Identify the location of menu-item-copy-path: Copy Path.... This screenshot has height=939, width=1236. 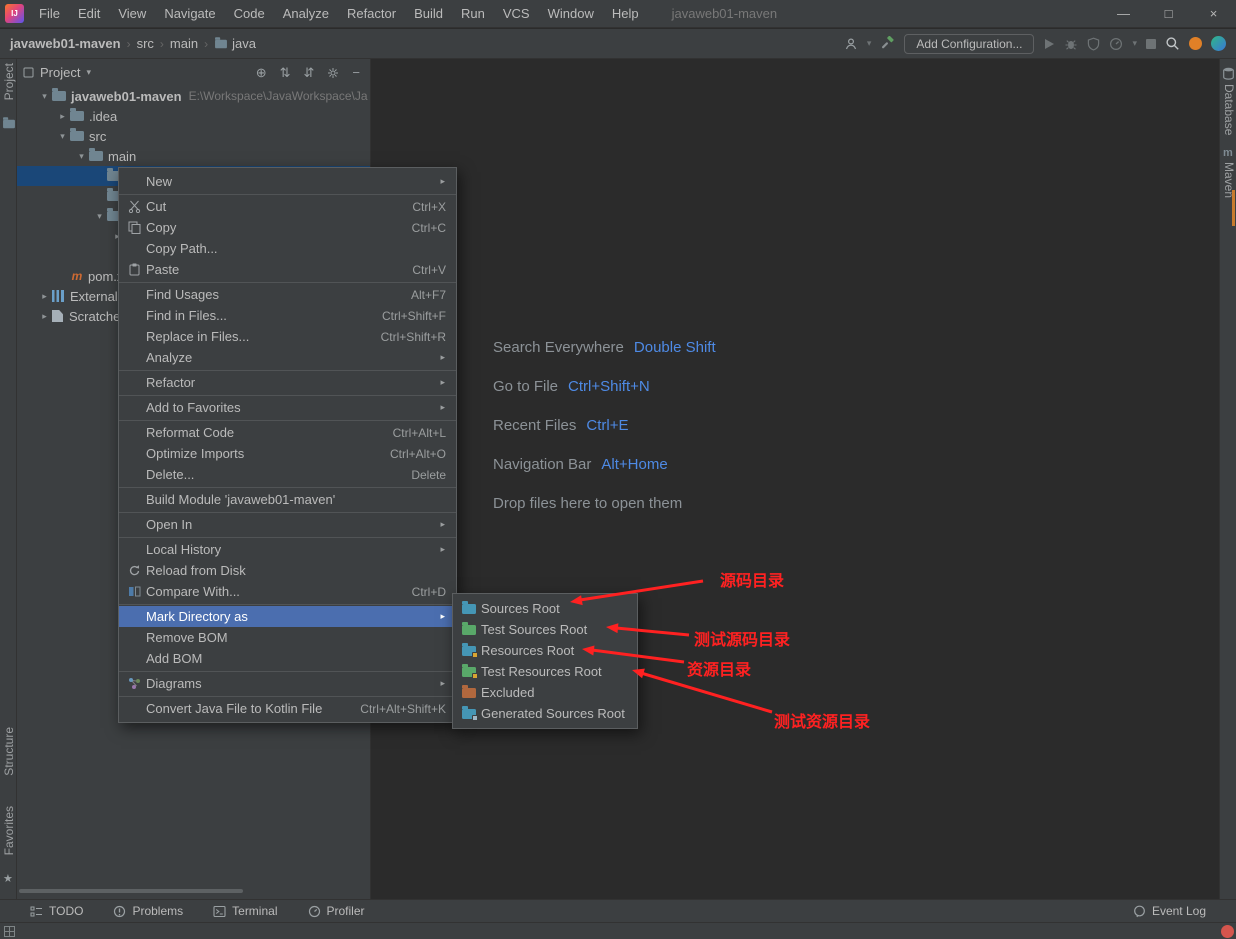
(287, 248).